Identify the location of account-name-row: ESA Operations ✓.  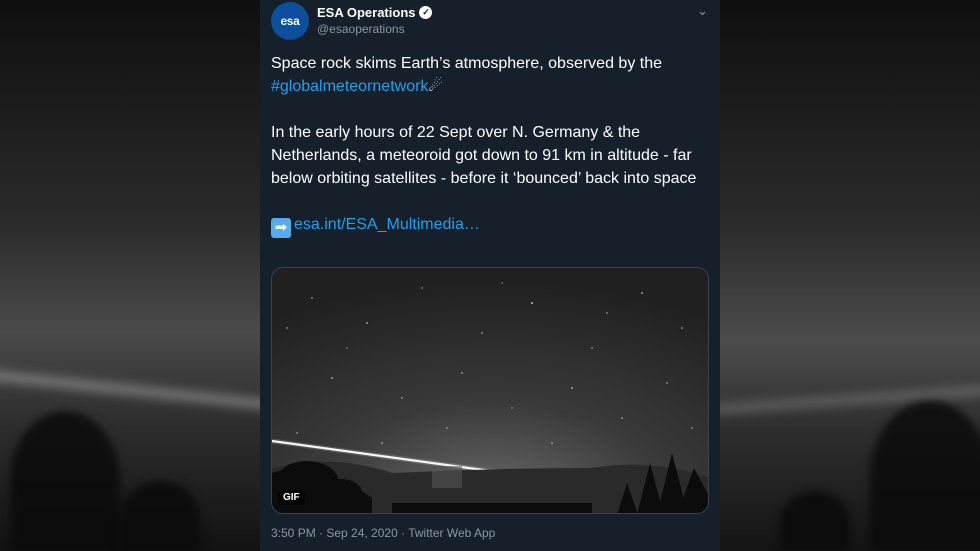
(375, 12).